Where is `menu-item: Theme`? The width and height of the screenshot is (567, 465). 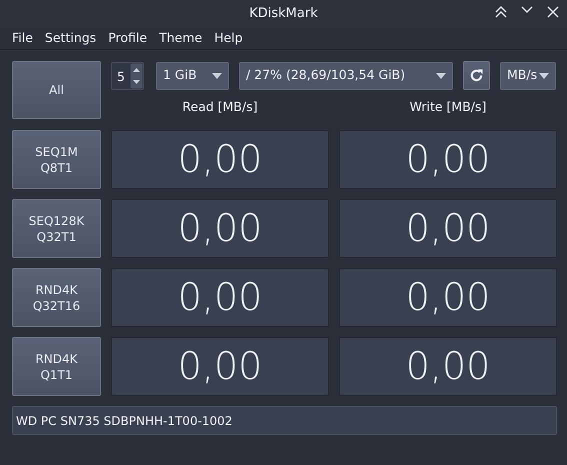
menu-item: Theme is located at coordinates (180, 38).